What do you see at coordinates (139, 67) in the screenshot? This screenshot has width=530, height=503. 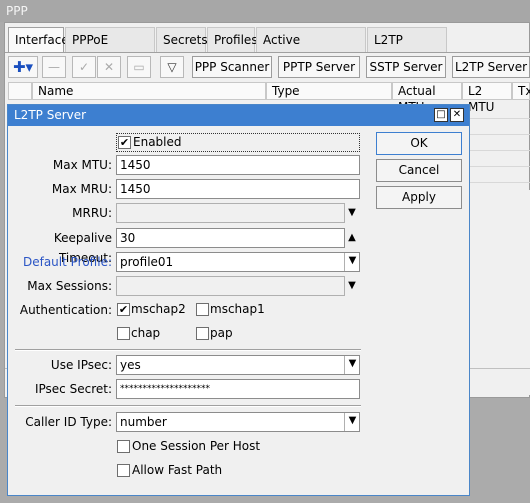 I see `comment-icon: ▭` at bounding box center [139, 67].